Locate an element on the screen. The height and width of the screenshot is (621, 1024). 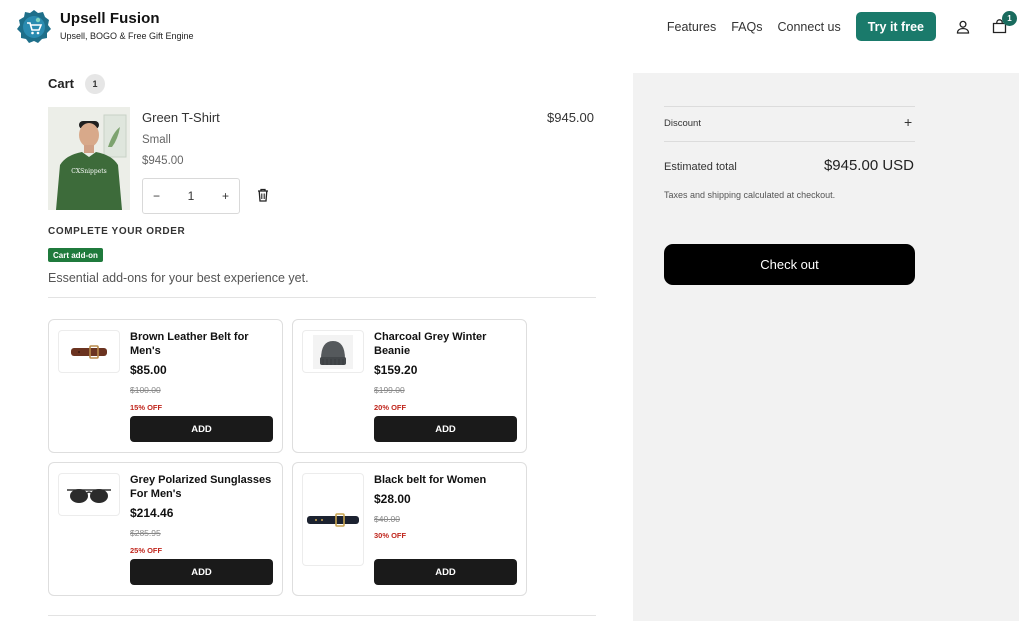
cart-button: 1 is located at coordinates (1002, 24).